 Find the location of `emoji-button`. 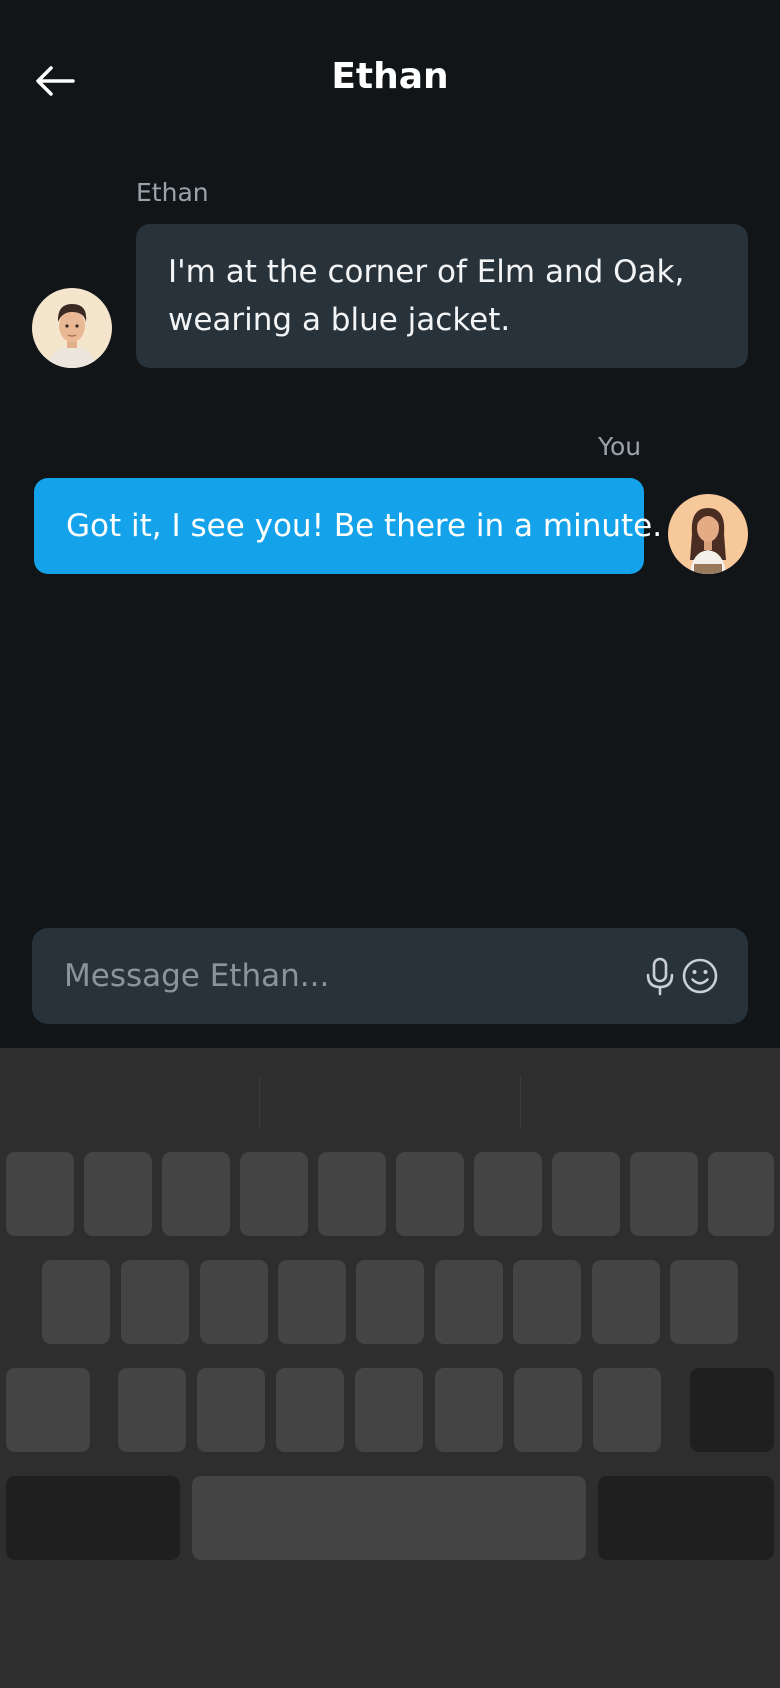

emoji-button is located at coordinates (700, 976).